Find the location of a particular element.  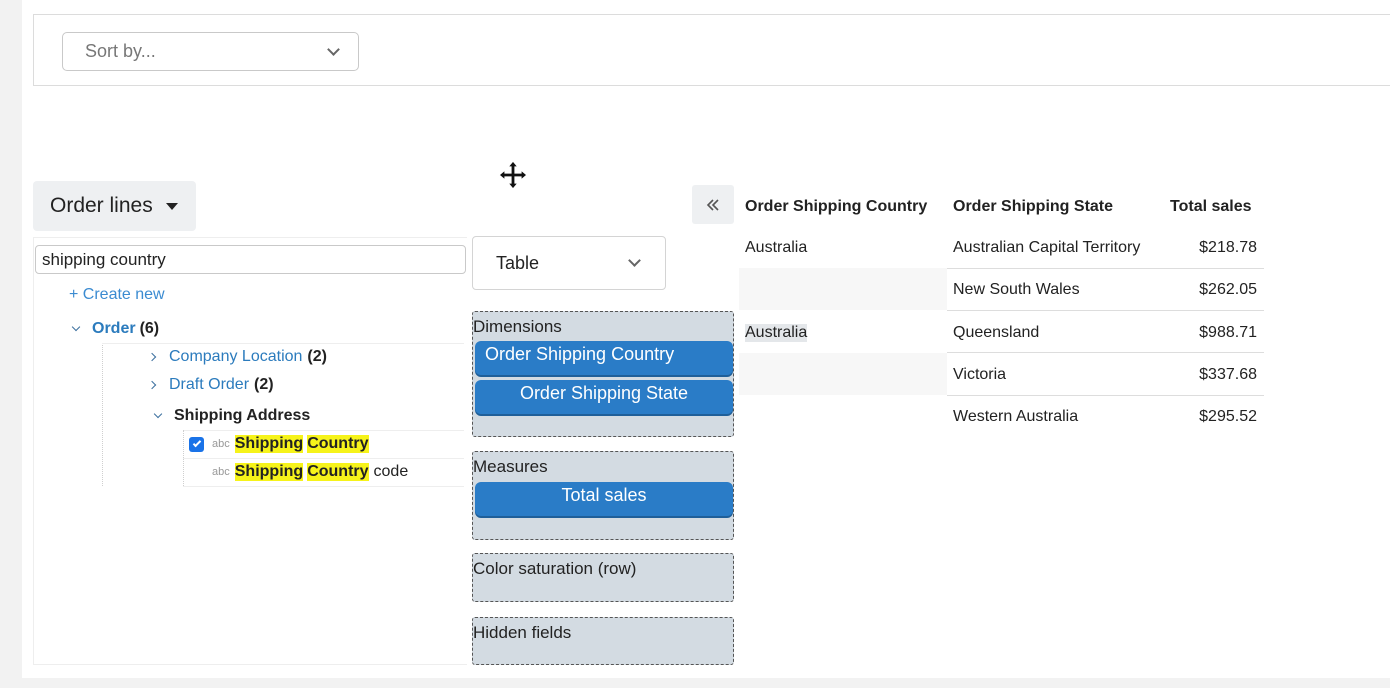

model-selector-label: Order lines is located at coordinates (101, 205).